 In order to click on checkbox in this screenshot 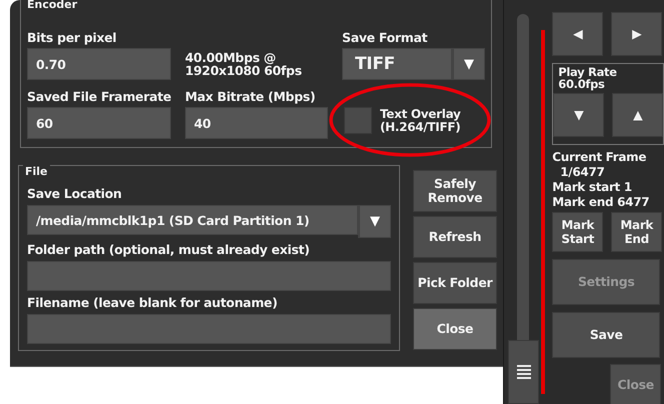, I will do `click(358, 120)`.